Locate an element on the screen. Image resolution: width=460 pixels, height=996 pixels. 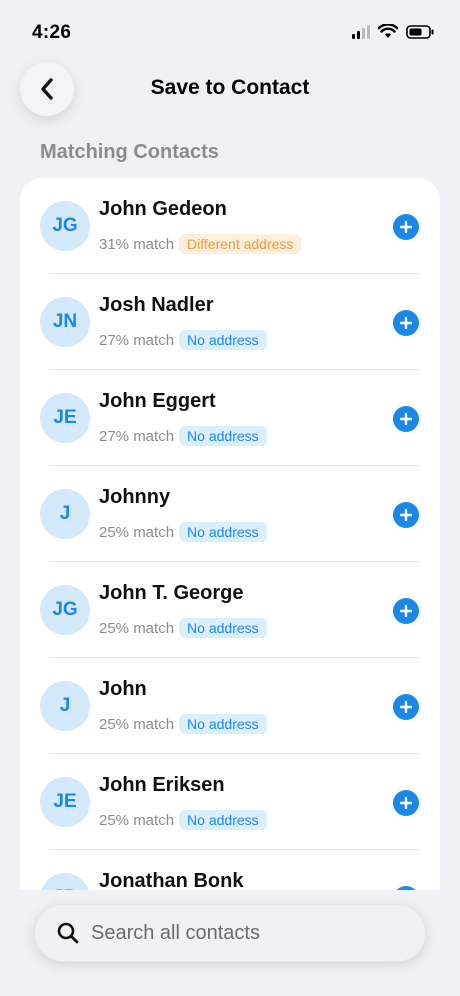
status-icons is located at coordinates (393, 31).